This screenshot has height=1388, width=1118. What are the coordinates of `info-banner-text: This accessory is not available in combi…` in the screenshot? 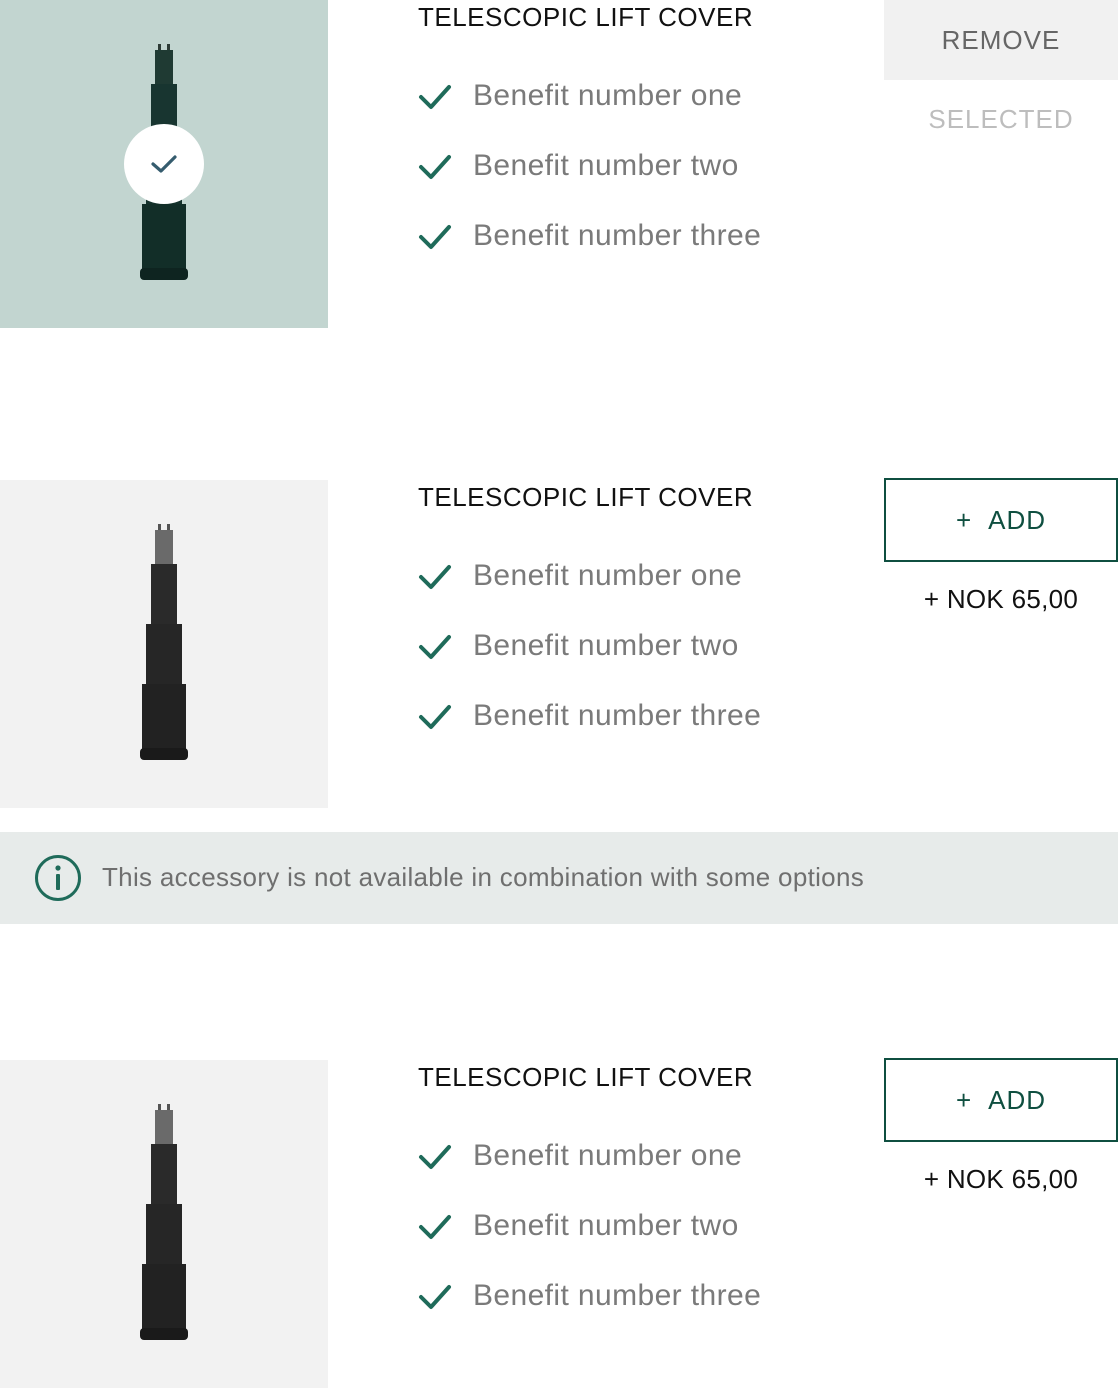 It's located at (483, 877).